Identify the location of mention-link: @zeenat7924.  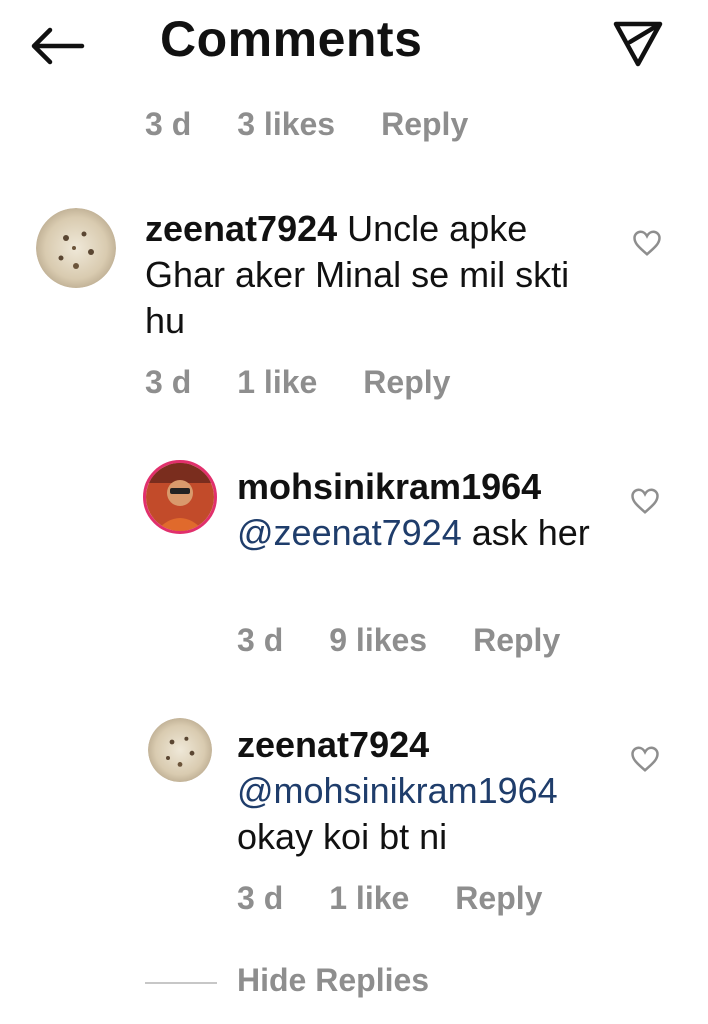
(349, 532).